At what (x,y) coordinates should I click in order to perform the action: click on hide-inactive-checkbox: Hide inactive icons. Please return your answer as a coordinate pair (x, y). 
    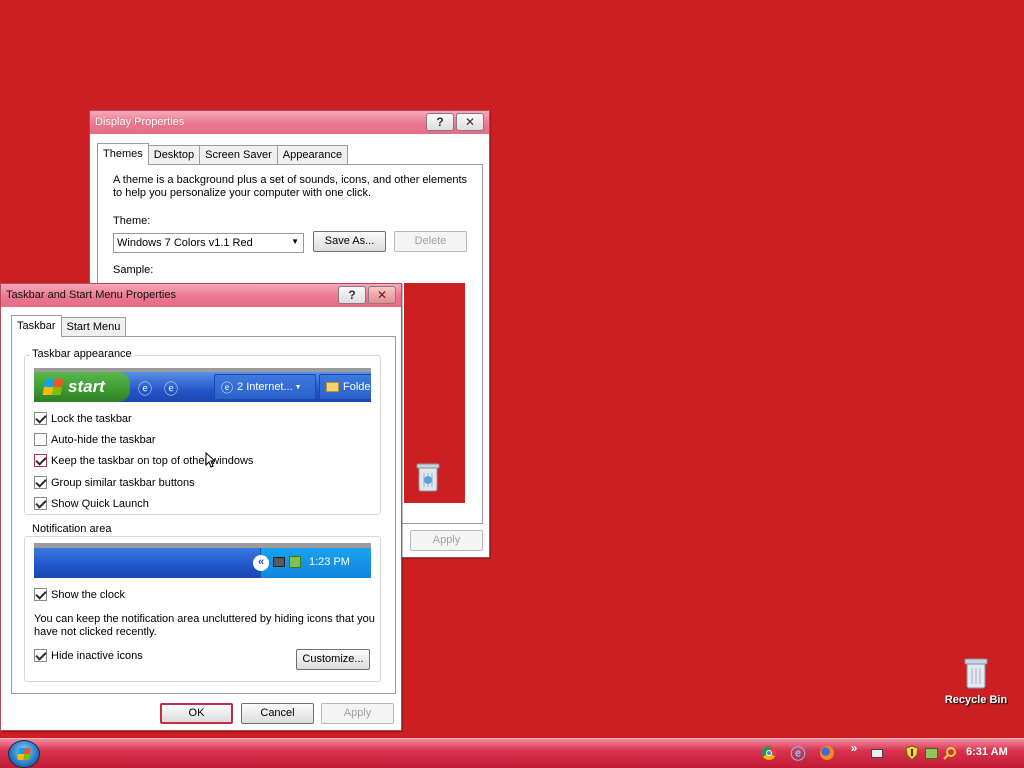
    Looking at the image, I should click on (88, 655).